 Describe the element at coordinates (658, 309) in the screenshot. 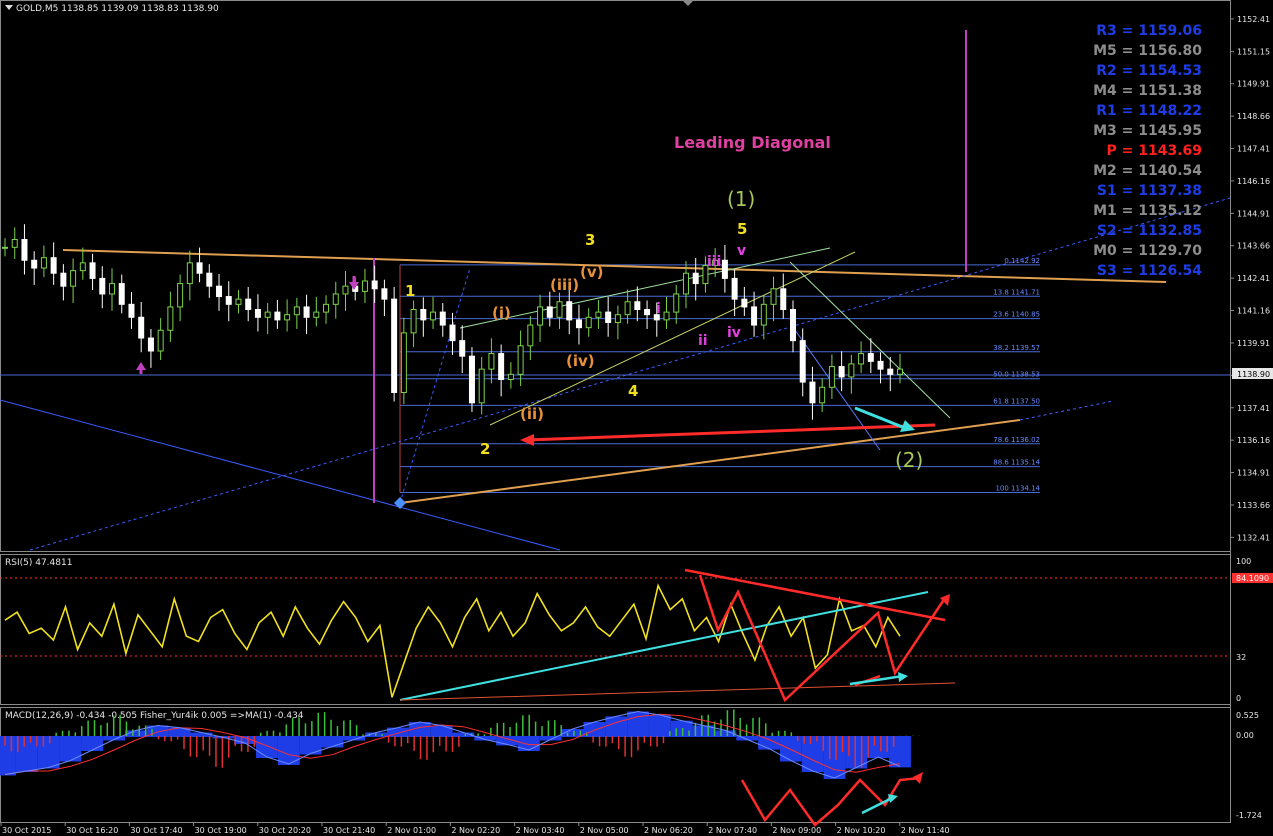

I see `minor-i-label: i` at that location.